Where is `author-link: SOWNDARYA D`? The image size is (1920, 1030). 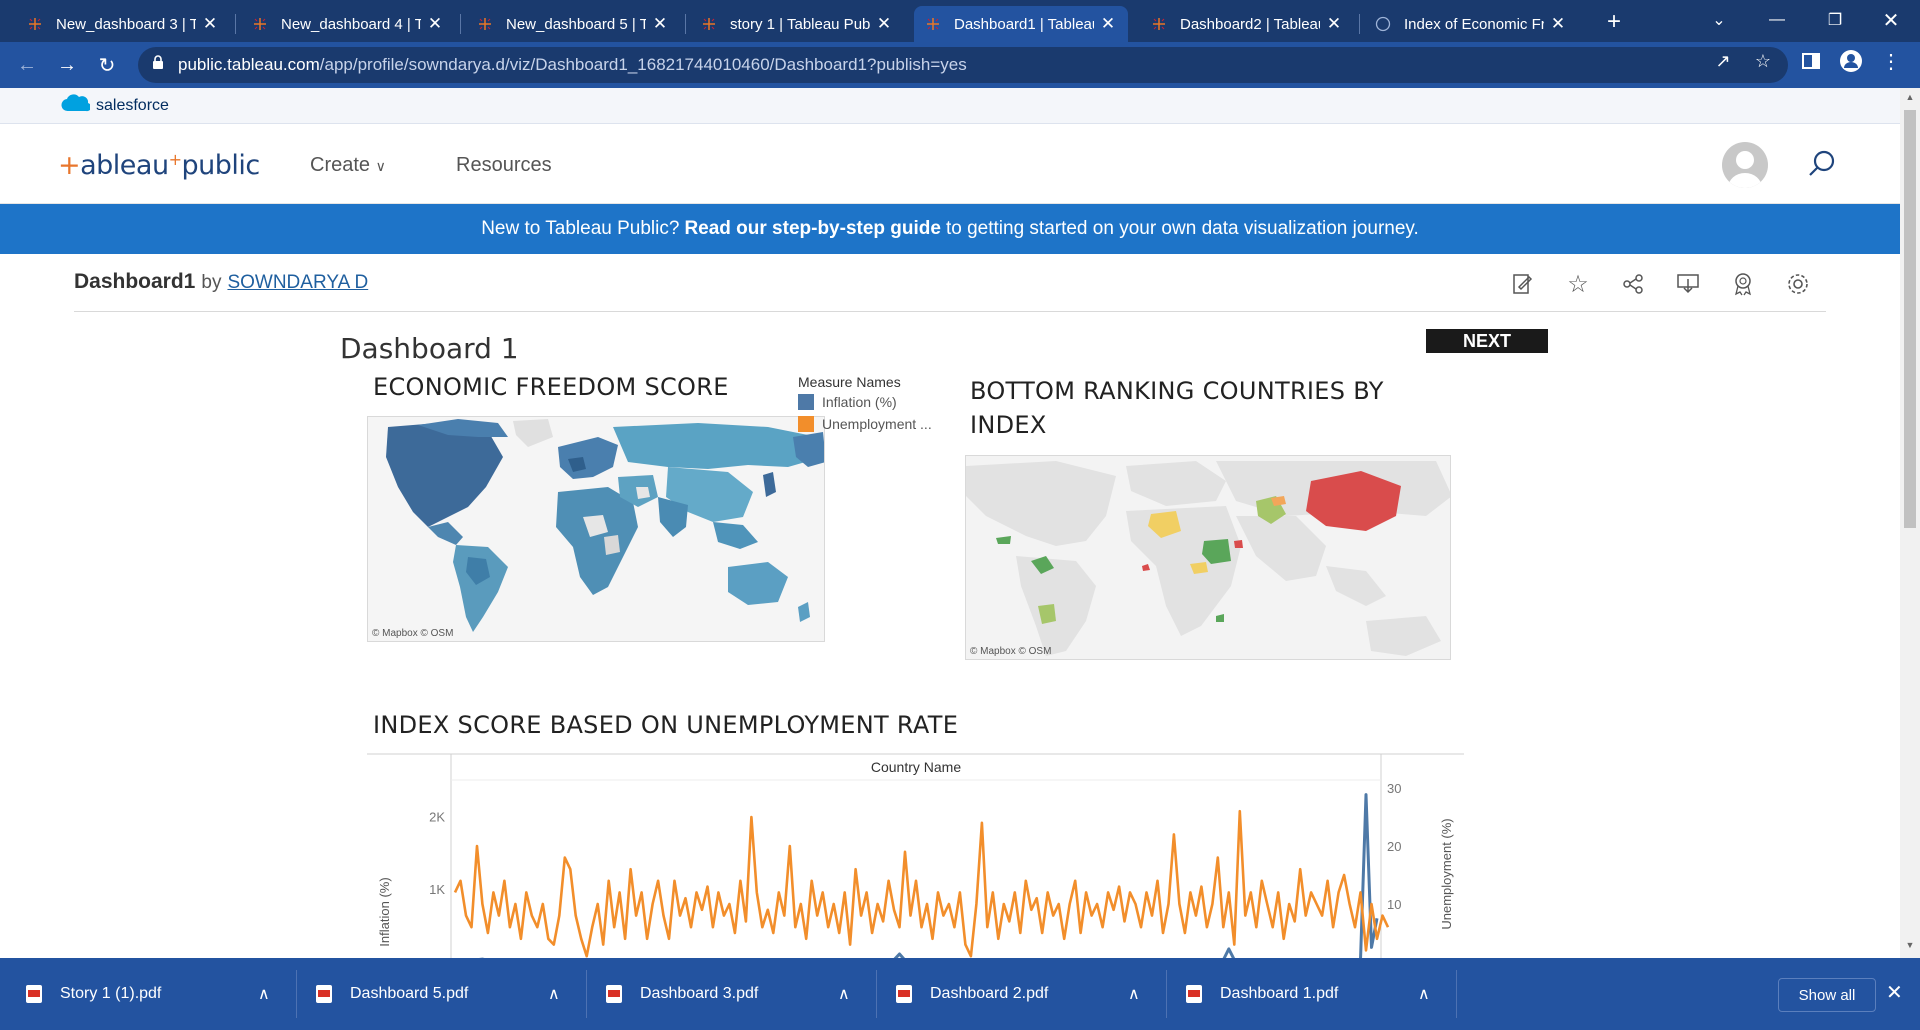
author-link: SOWNDARYA D is located at coordinates (297, 282).